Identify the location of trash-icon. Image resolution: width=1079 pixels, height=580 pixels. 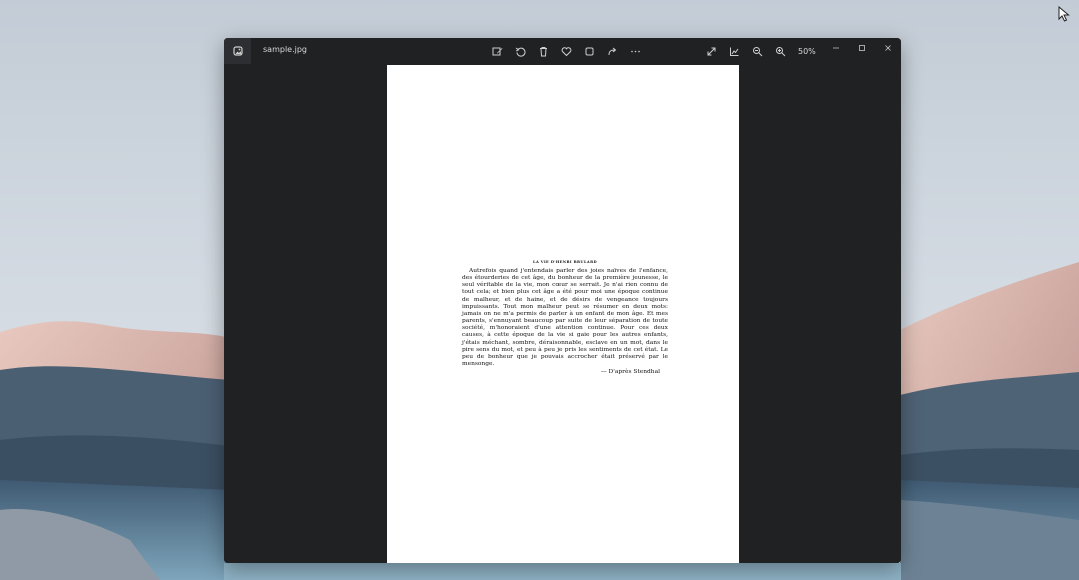
(543, 51).